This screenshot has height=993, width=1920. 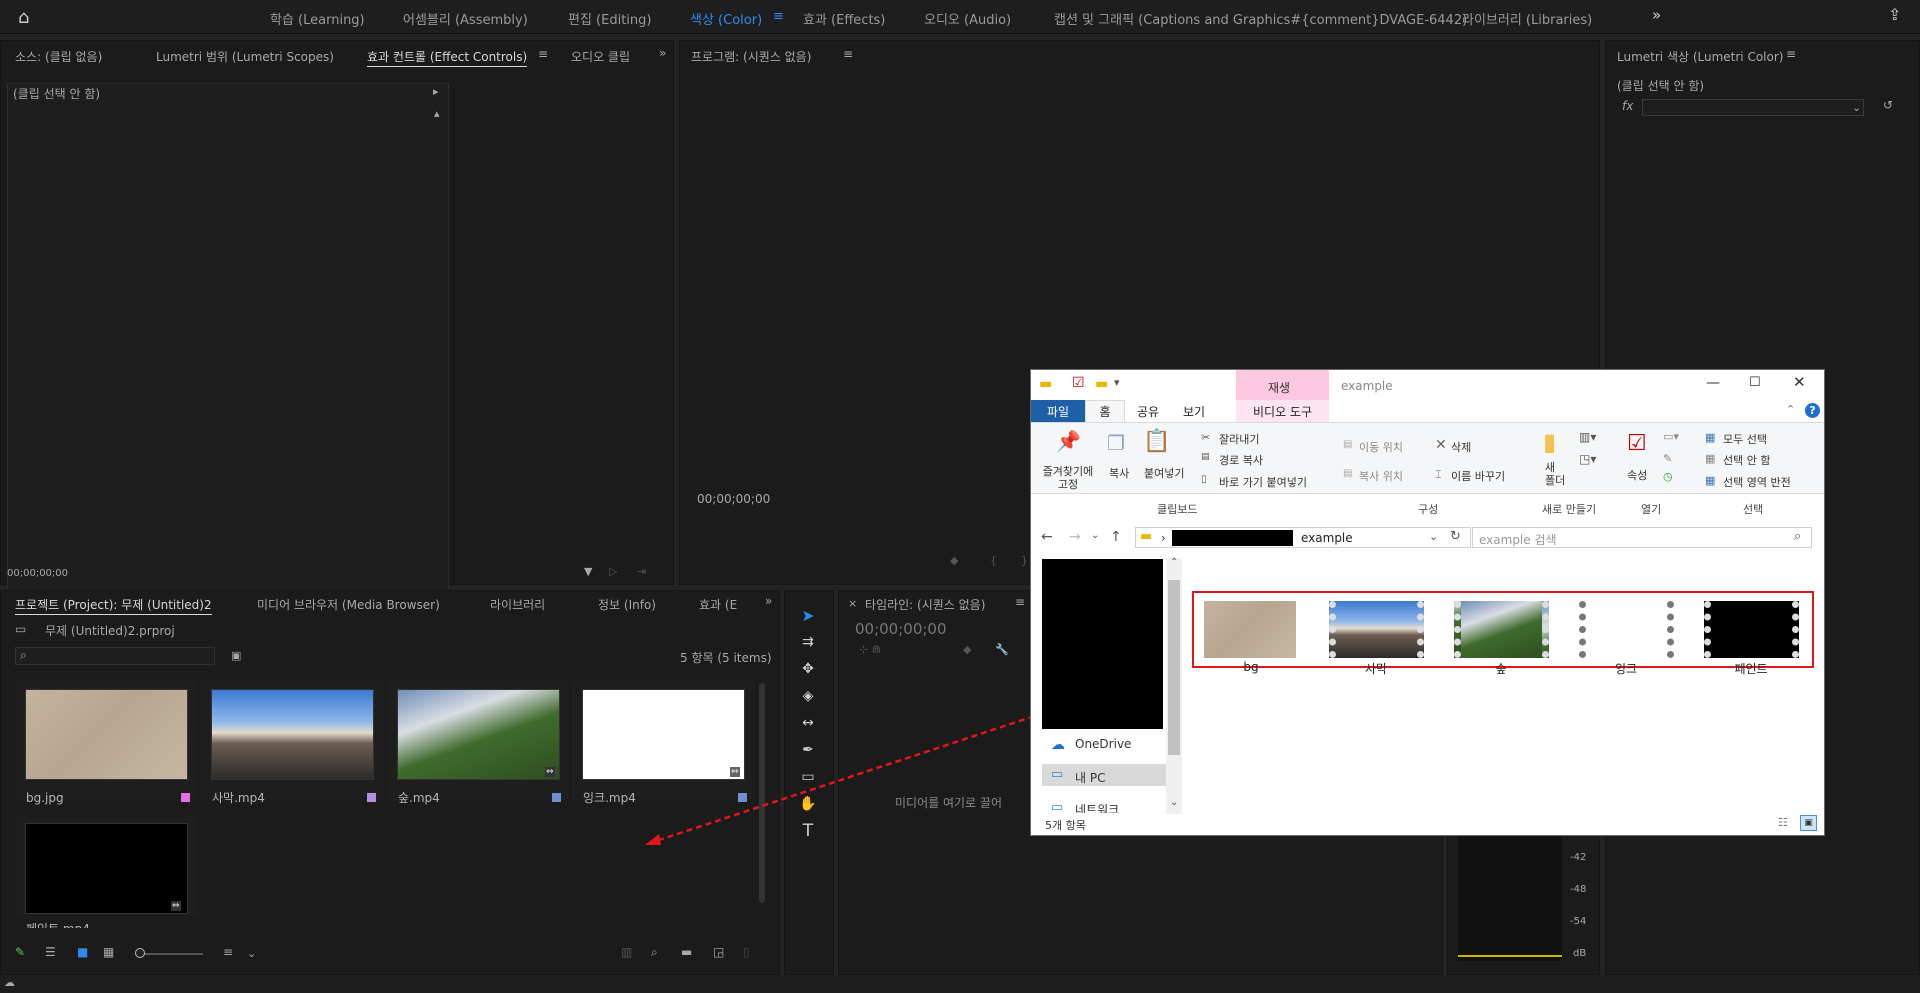 I want to click on pin-button: 즐겨찾기에 고정, so click(x=1068, y=478).